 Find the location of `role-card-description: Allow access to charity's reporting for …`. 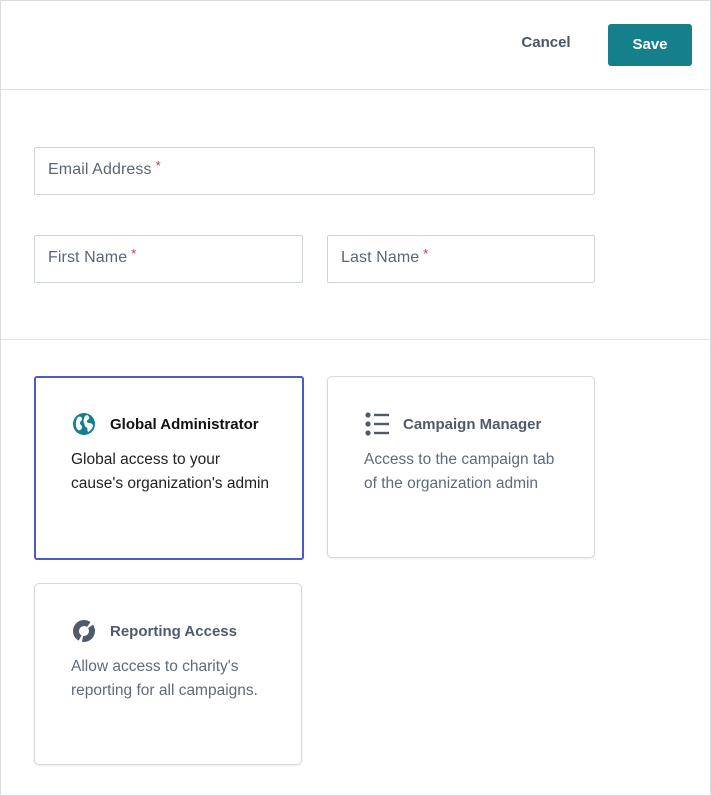

role-card-description: Allow access to charity's reporting for … is located at coordinates (164, 678).